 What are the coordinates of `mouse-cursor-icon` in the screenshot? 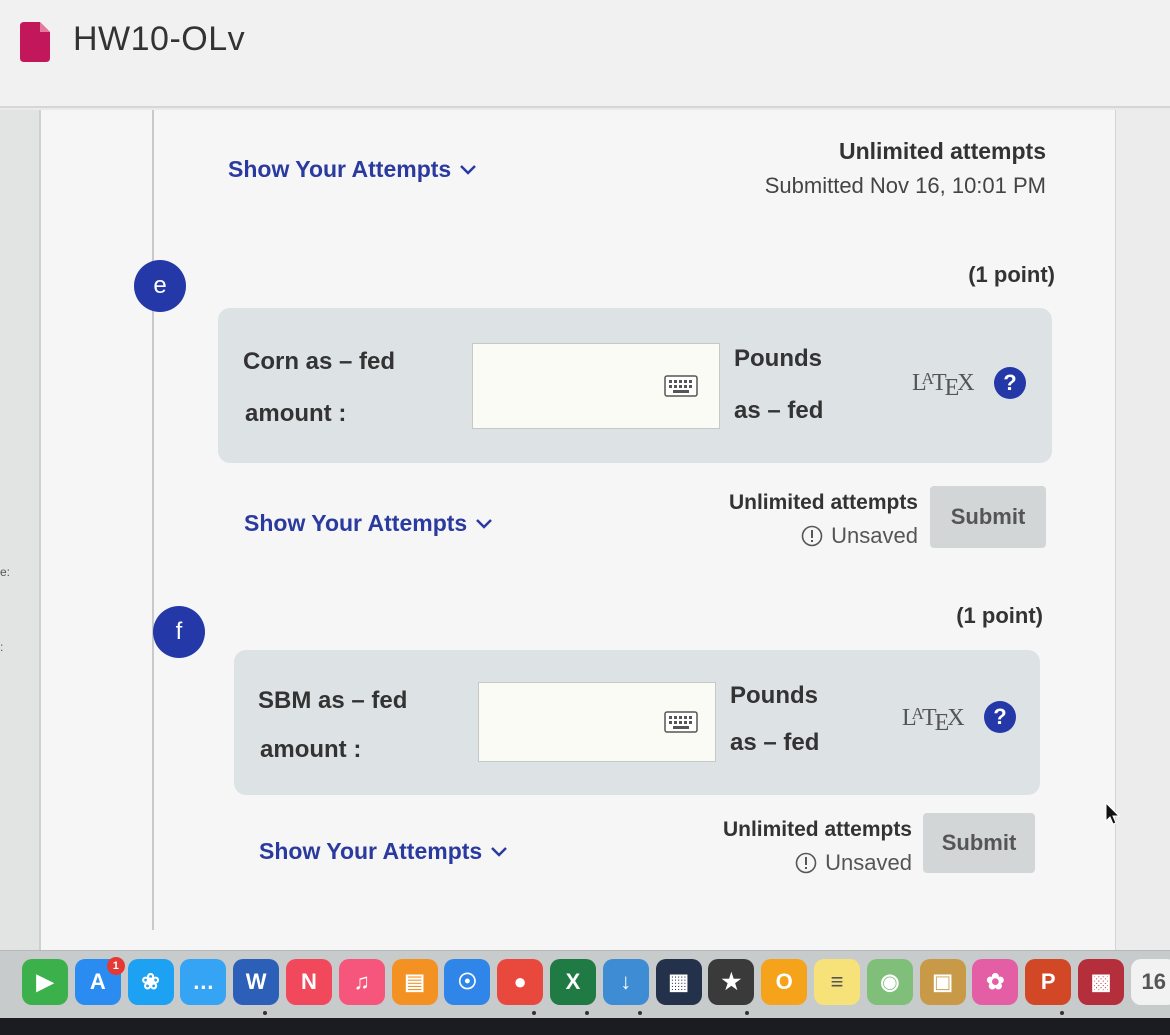 It's located at (1113, 813).